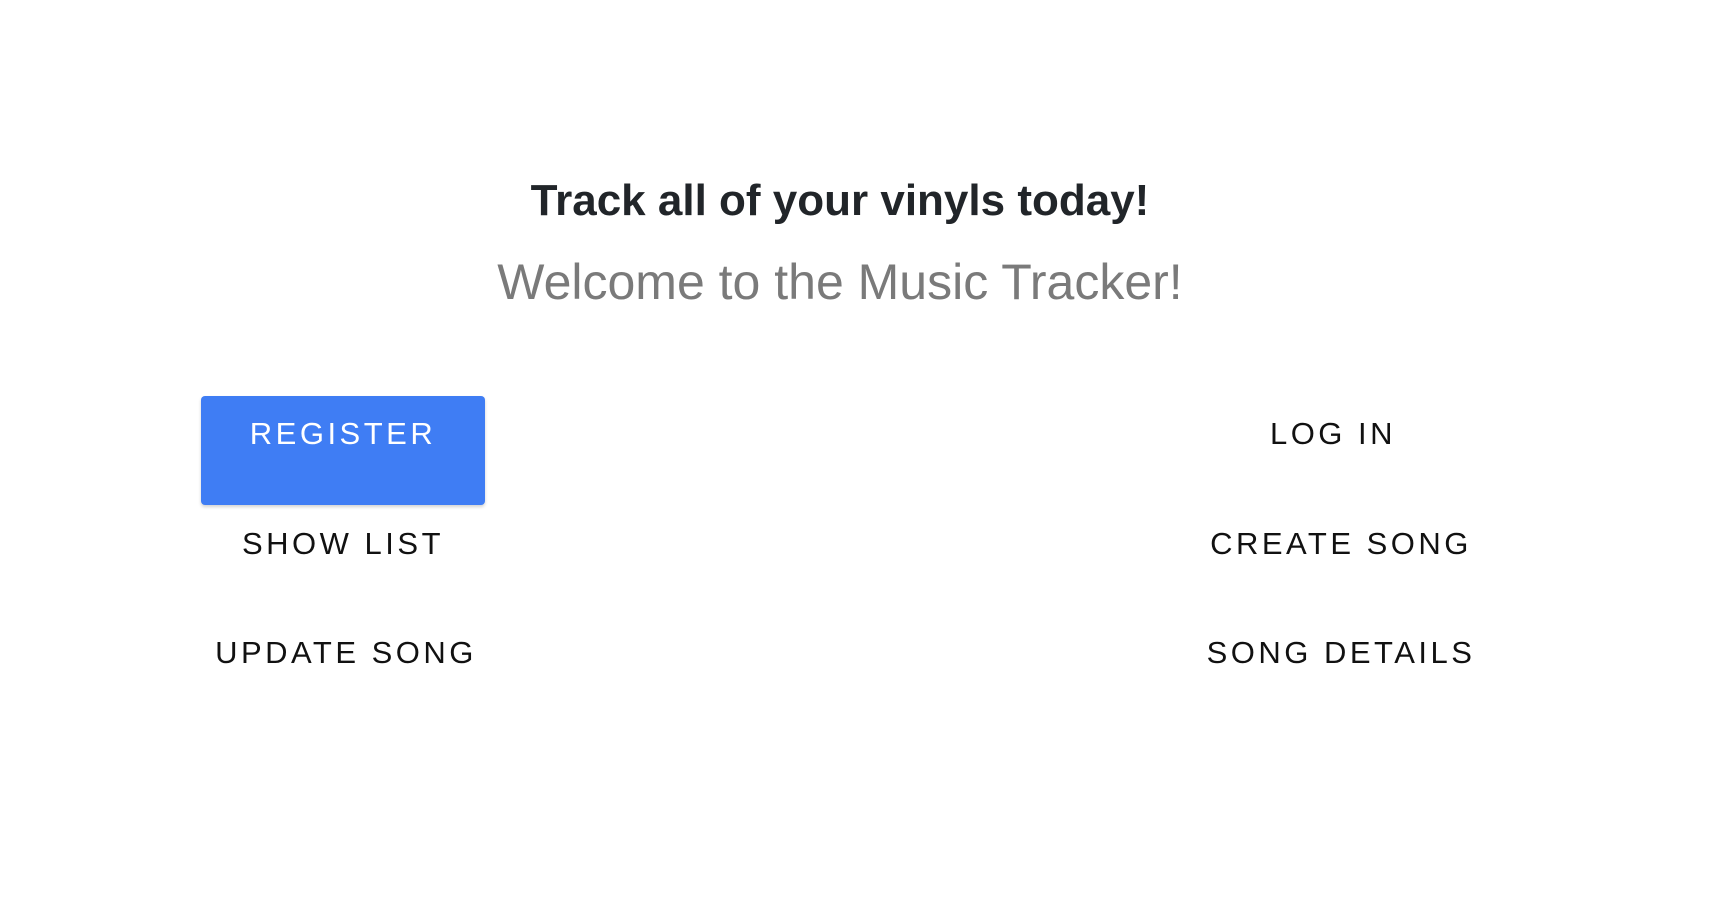 The image size is (1734, 908). Describe the element at coordinates (1333, 450) in the screenshot. I see `log-in-button: LOG IN` at that location.